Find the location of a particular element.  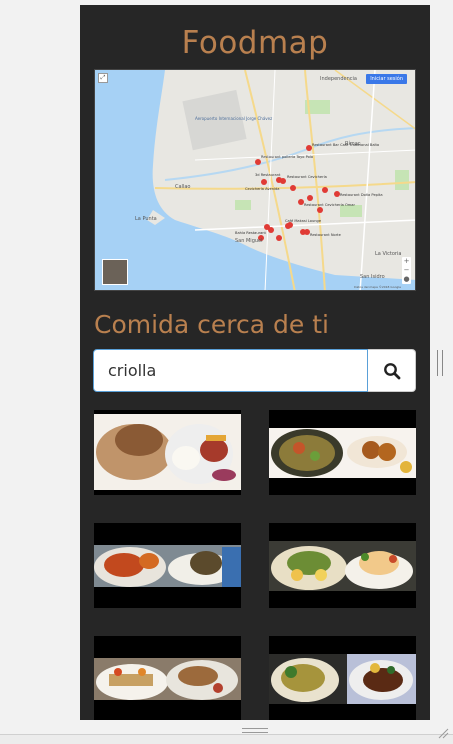

app-title: Foodmap is located at coordinates (255, 43).